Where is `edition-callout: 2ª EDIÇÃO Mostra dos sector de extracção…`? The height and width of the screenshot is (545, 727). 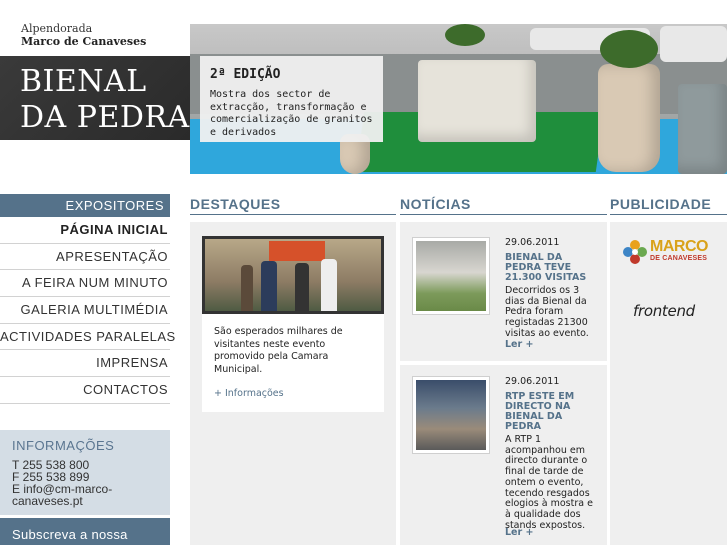 edition-callout: 2ª EDIÇÃO Mostra dos sector de extracção… is located at coordinates (291, 99).